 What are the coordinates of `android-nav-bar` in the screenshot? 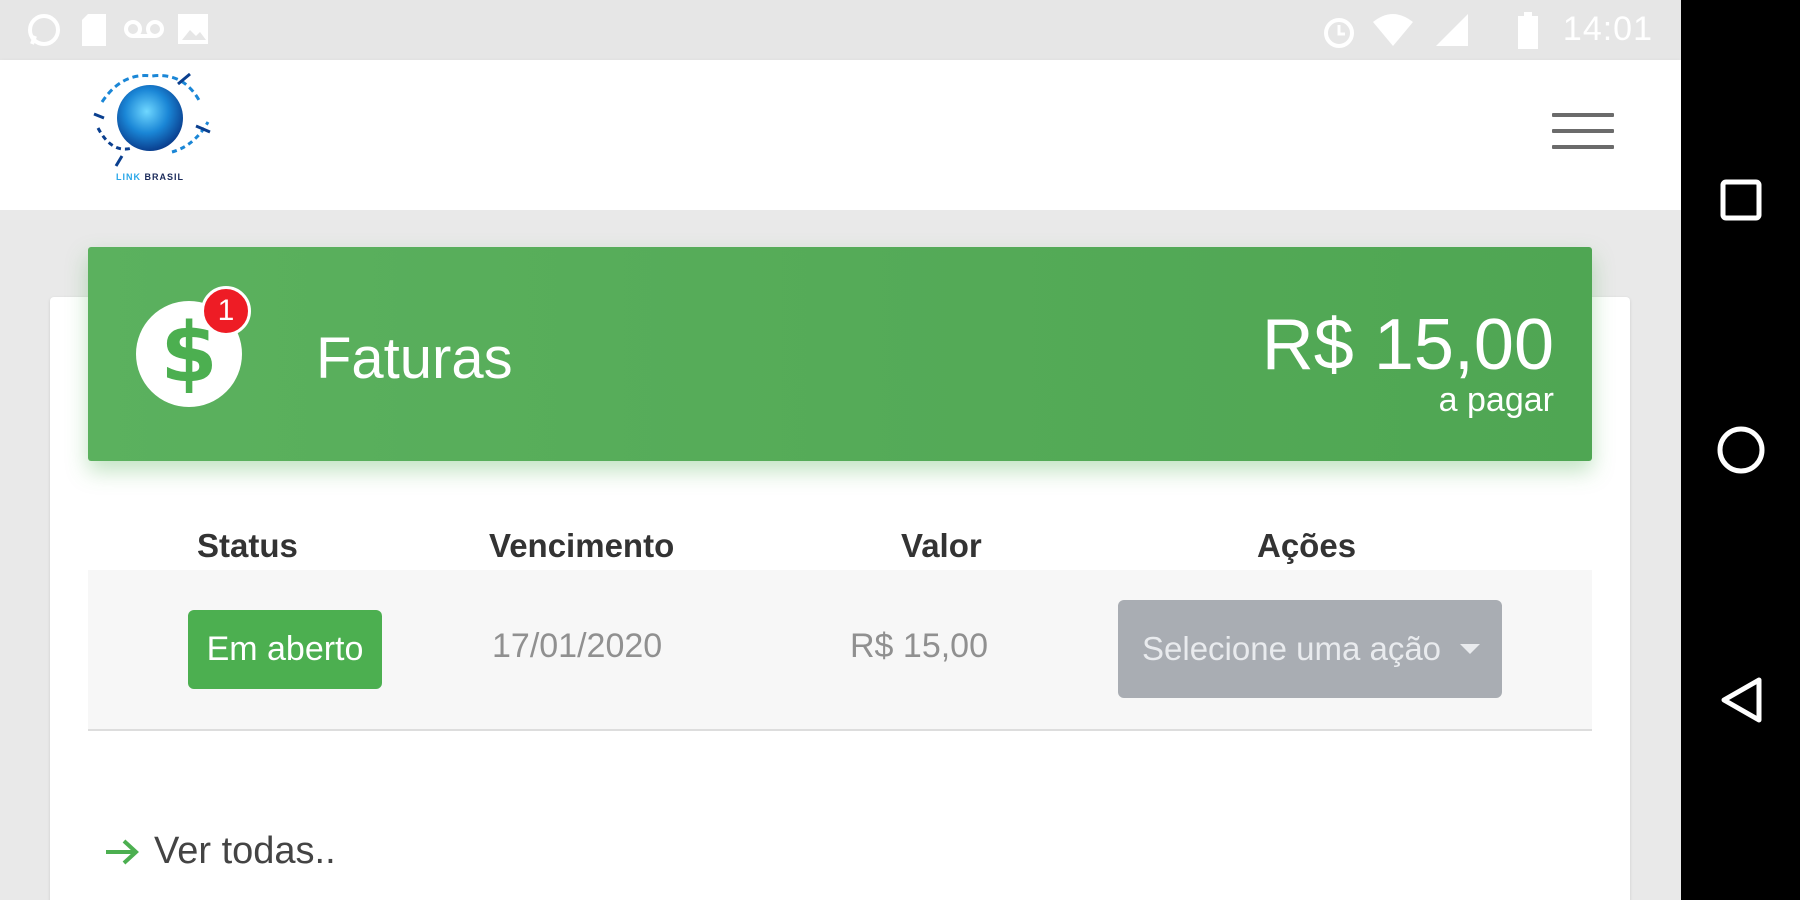 It's located at (1740, 450).